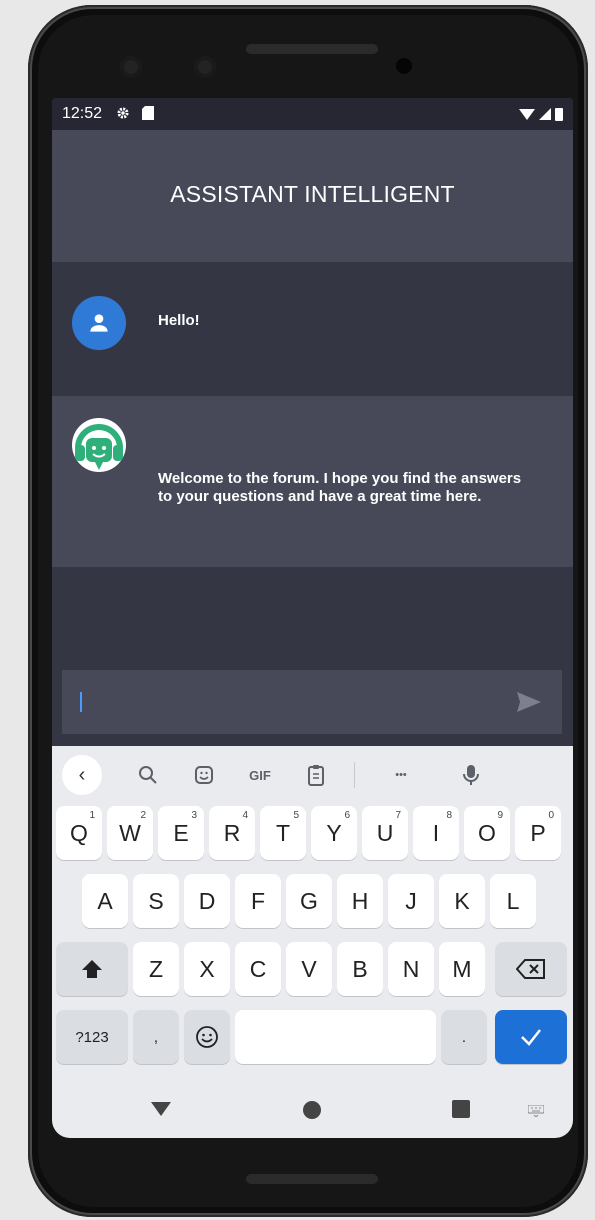 The image size is (595, 1220). I want to click on key-m: M, so click(462, 969).